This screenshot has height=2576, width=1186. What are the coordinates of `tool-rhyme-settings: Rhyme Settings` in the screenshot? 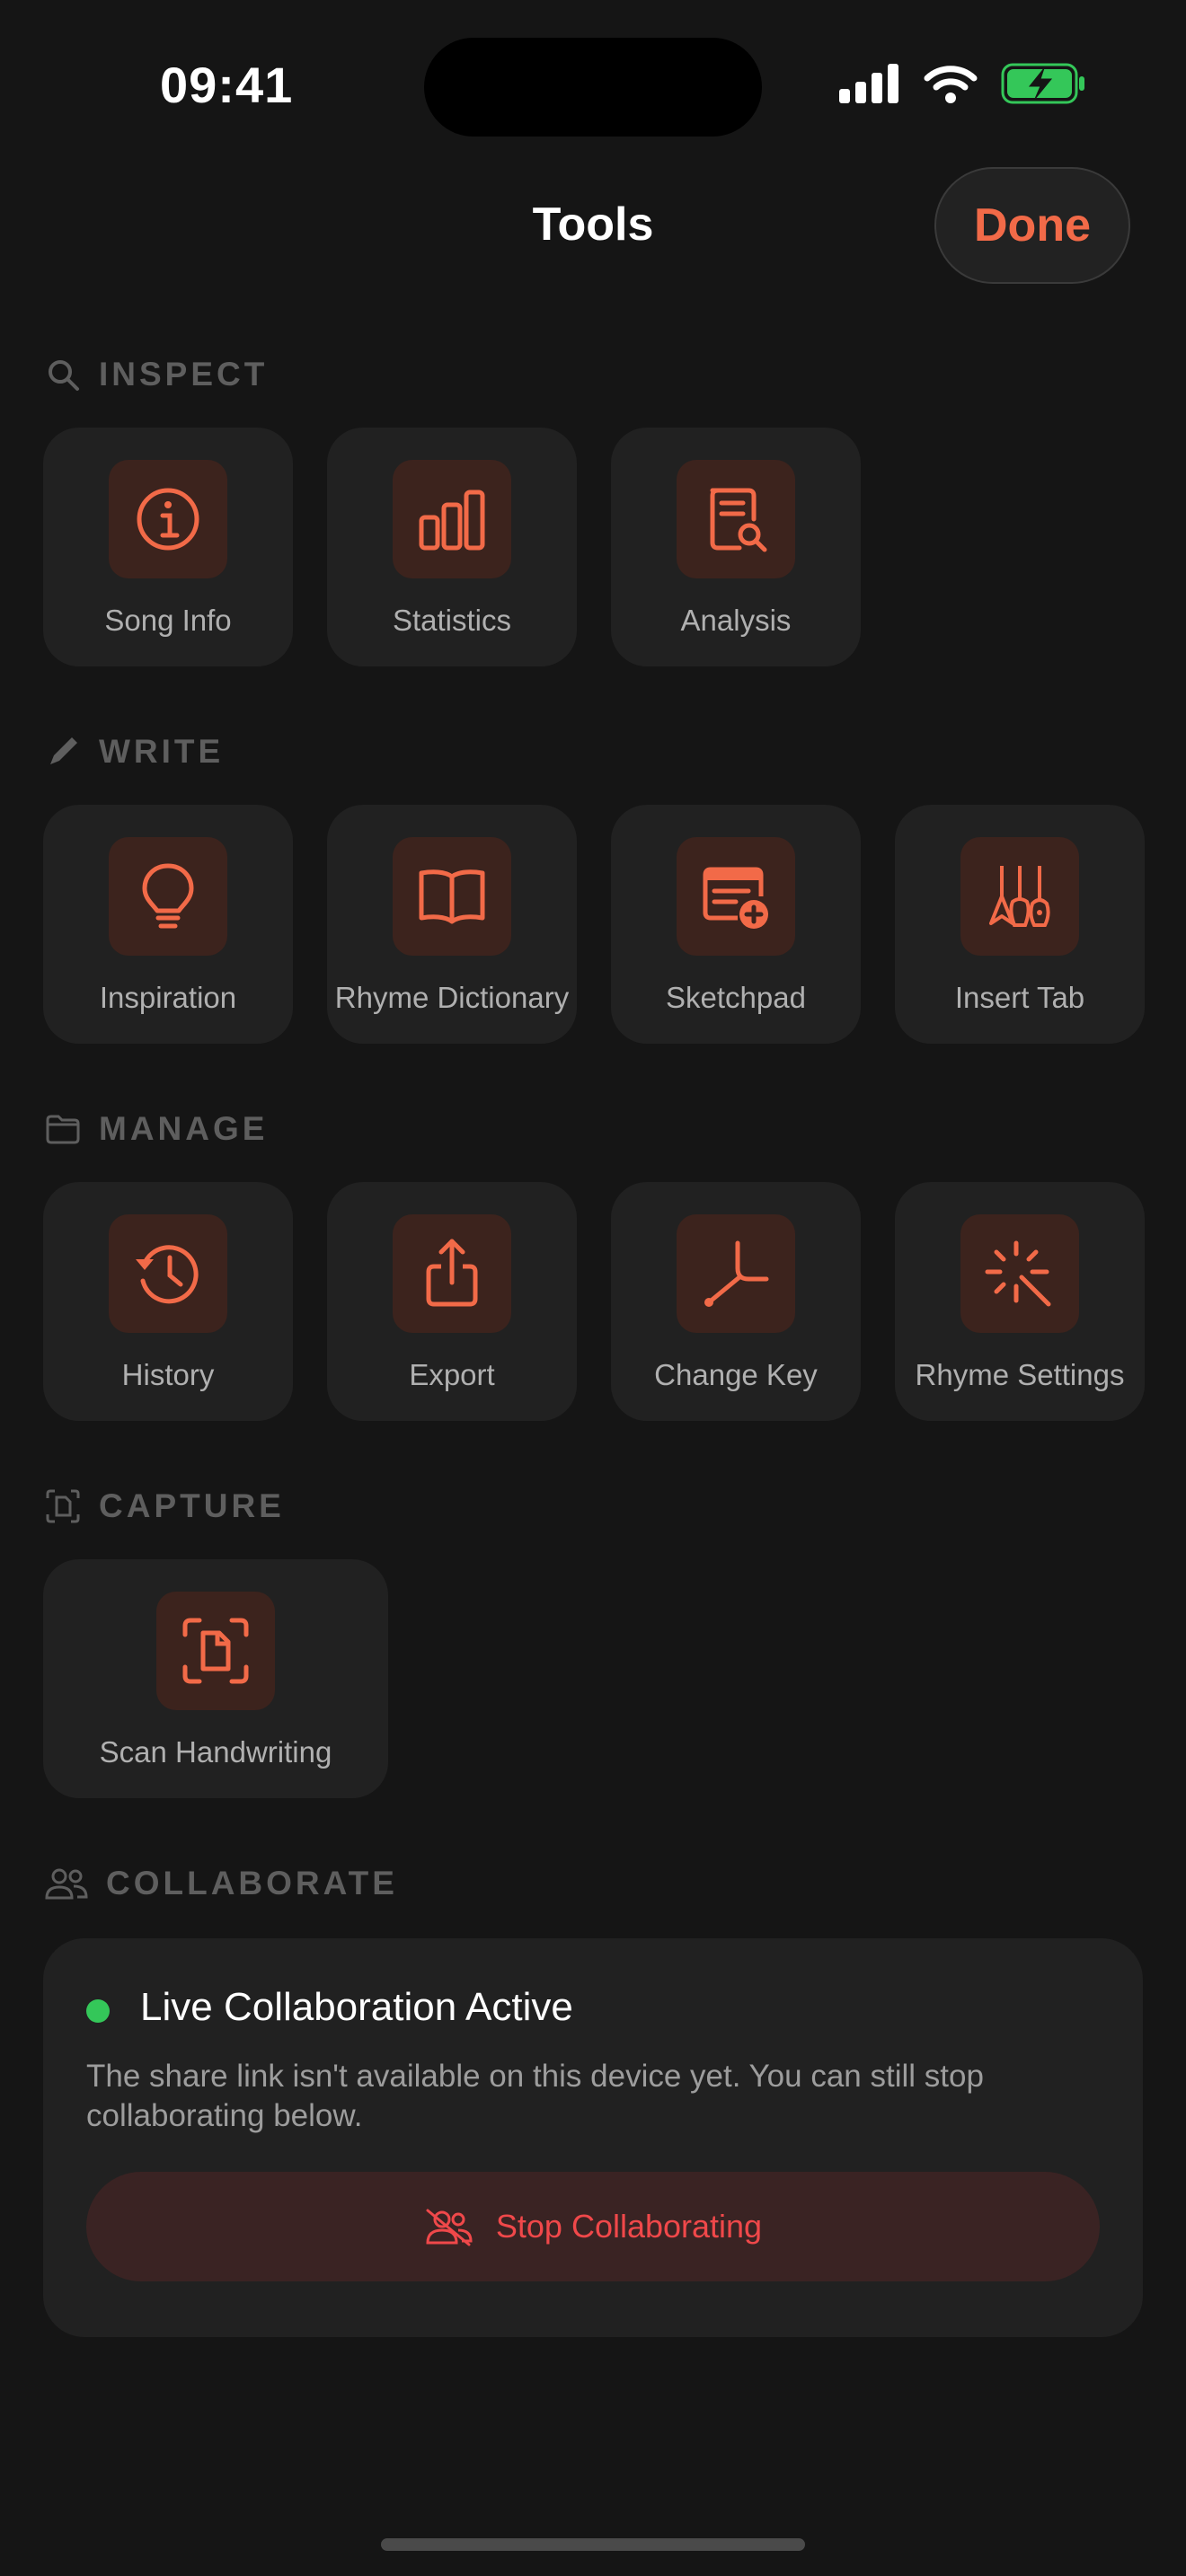 It's located at (1020, 1301).